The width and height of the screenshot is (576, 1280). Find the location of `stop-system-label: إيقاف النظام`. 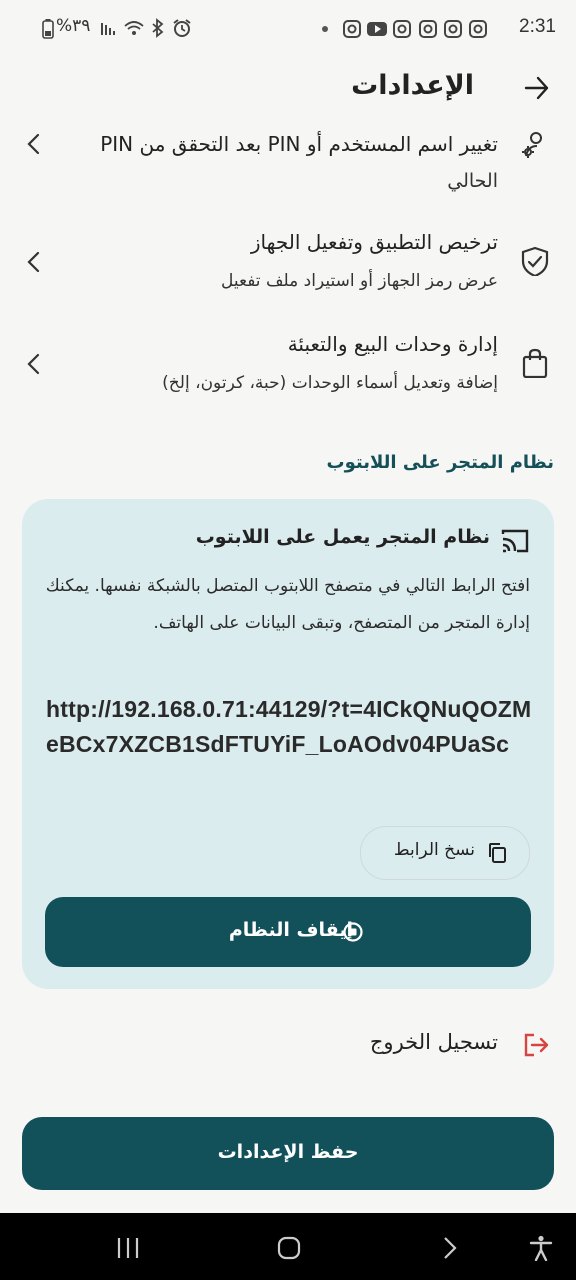

stop-system-label: إيقاف النظام is located at coordinates (290, 930).